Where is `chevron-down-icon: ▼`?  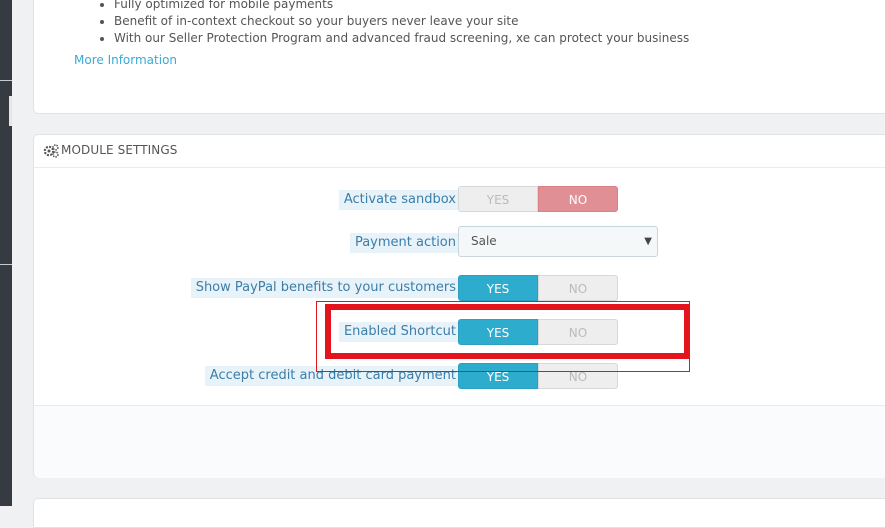
chevron-down-icon: ▼ is located at coordinates (648, 241).